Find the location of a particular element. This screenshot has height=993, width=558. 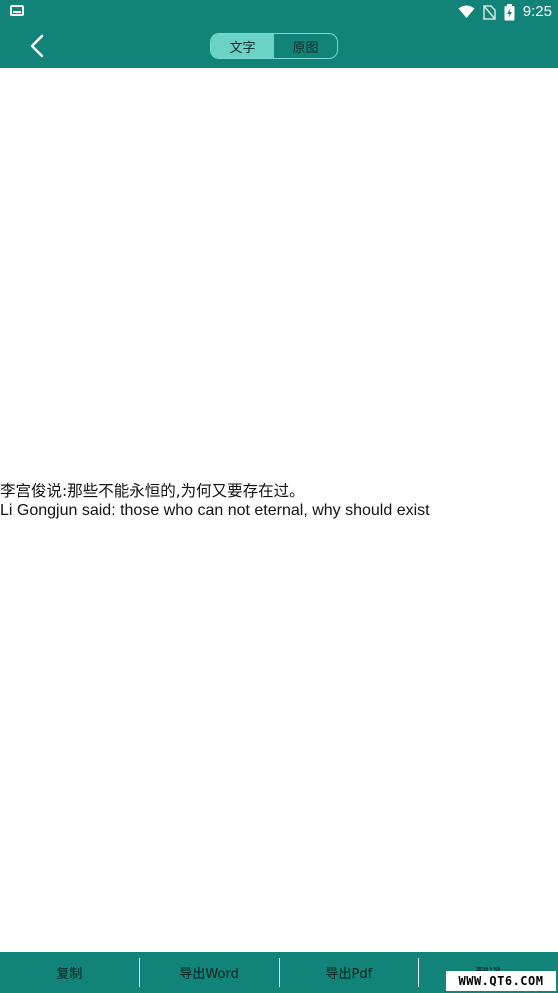

wifi-icon is located at coordinates (466, 12).